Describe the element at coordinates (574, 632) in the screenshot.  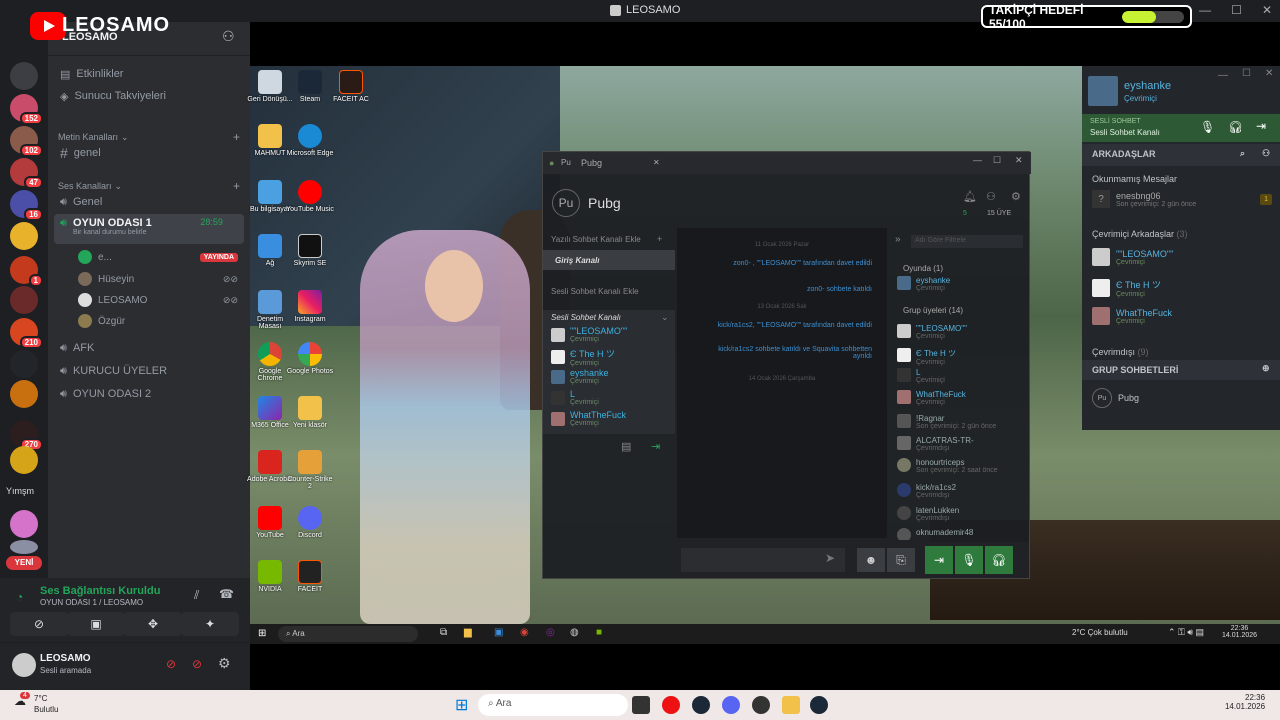
I see `steam-icon: ◍` at that location.